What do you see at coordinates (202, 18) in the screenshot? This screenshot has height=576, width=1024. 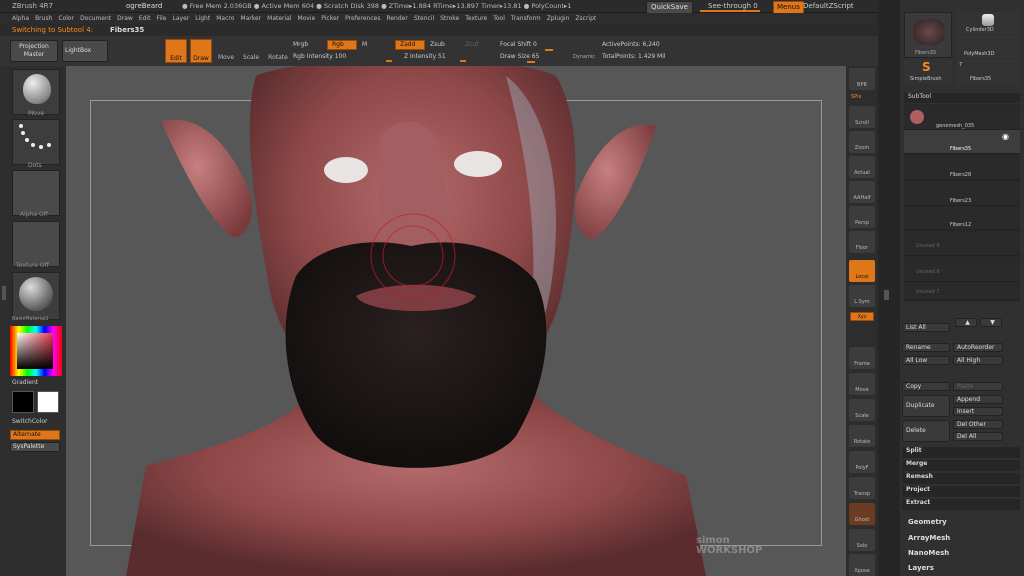 I see `menu-light: Light` at bounding box center [202, 18].